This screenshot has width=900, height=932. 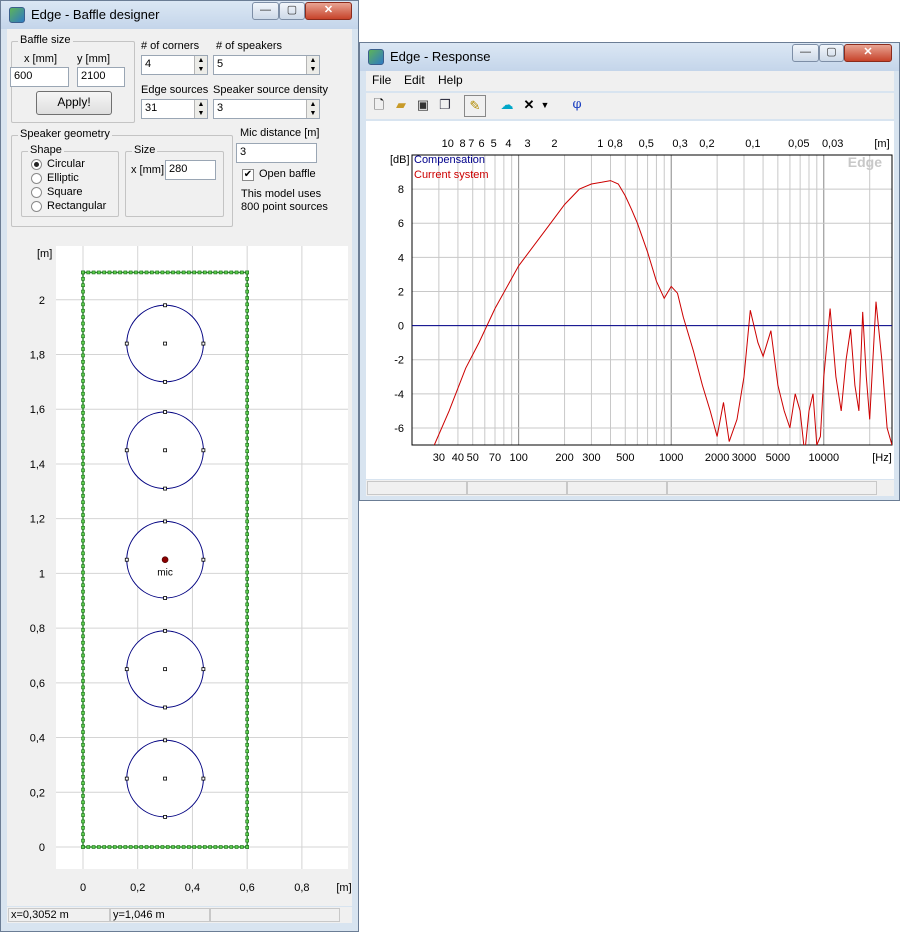 What do you see at coordinates (200, 109) in the screenshot?
I see `edge-sources-spin-buttons: ▲ ▼` at bounding box center [200, 109].